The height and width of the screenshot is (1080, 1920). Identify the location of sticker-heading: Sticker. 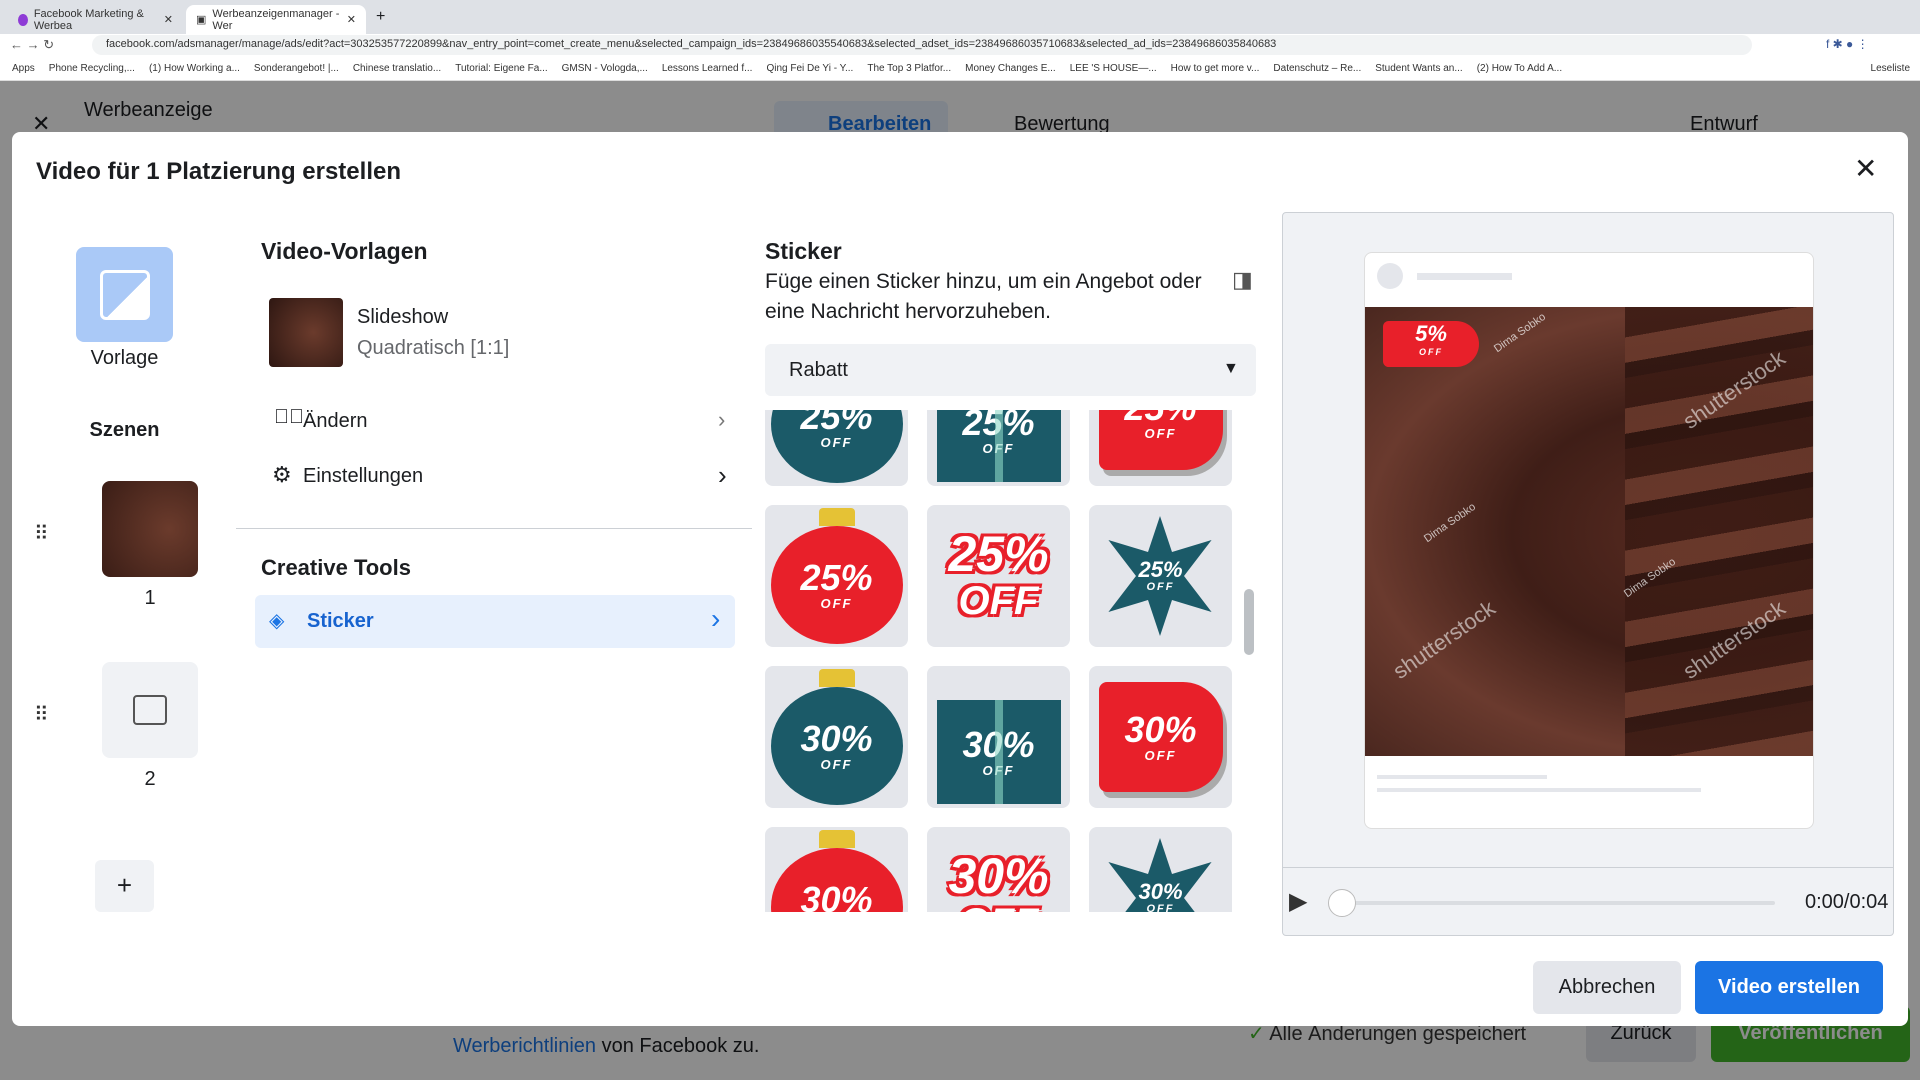
(803, 251).